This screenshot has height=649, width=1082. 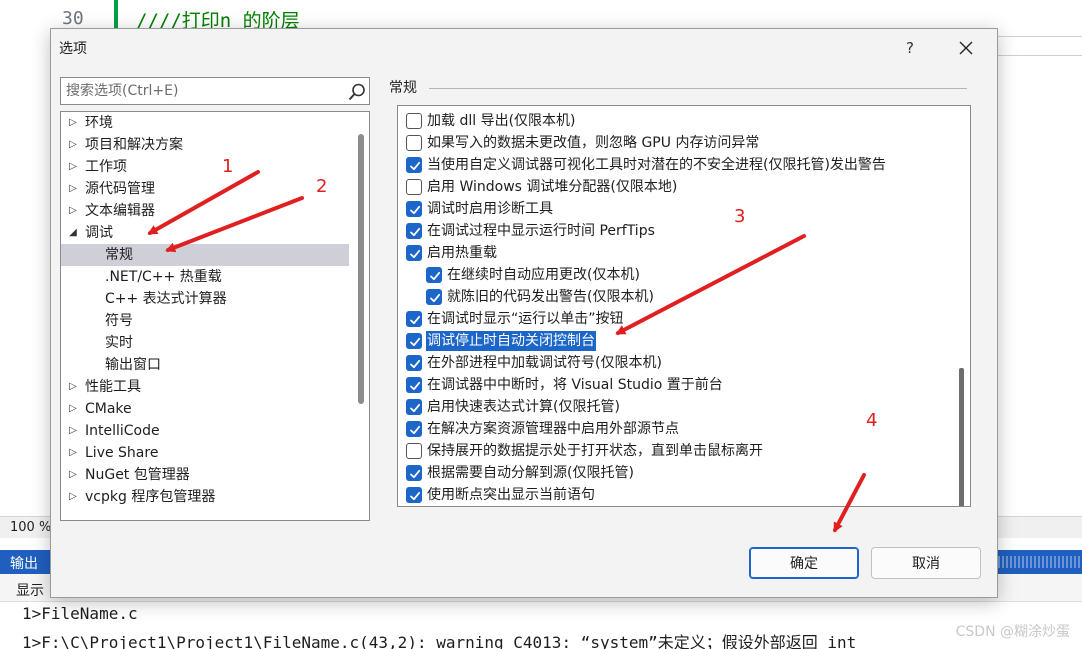 I want to click on help-button: ?, so click(x=910, y=48).